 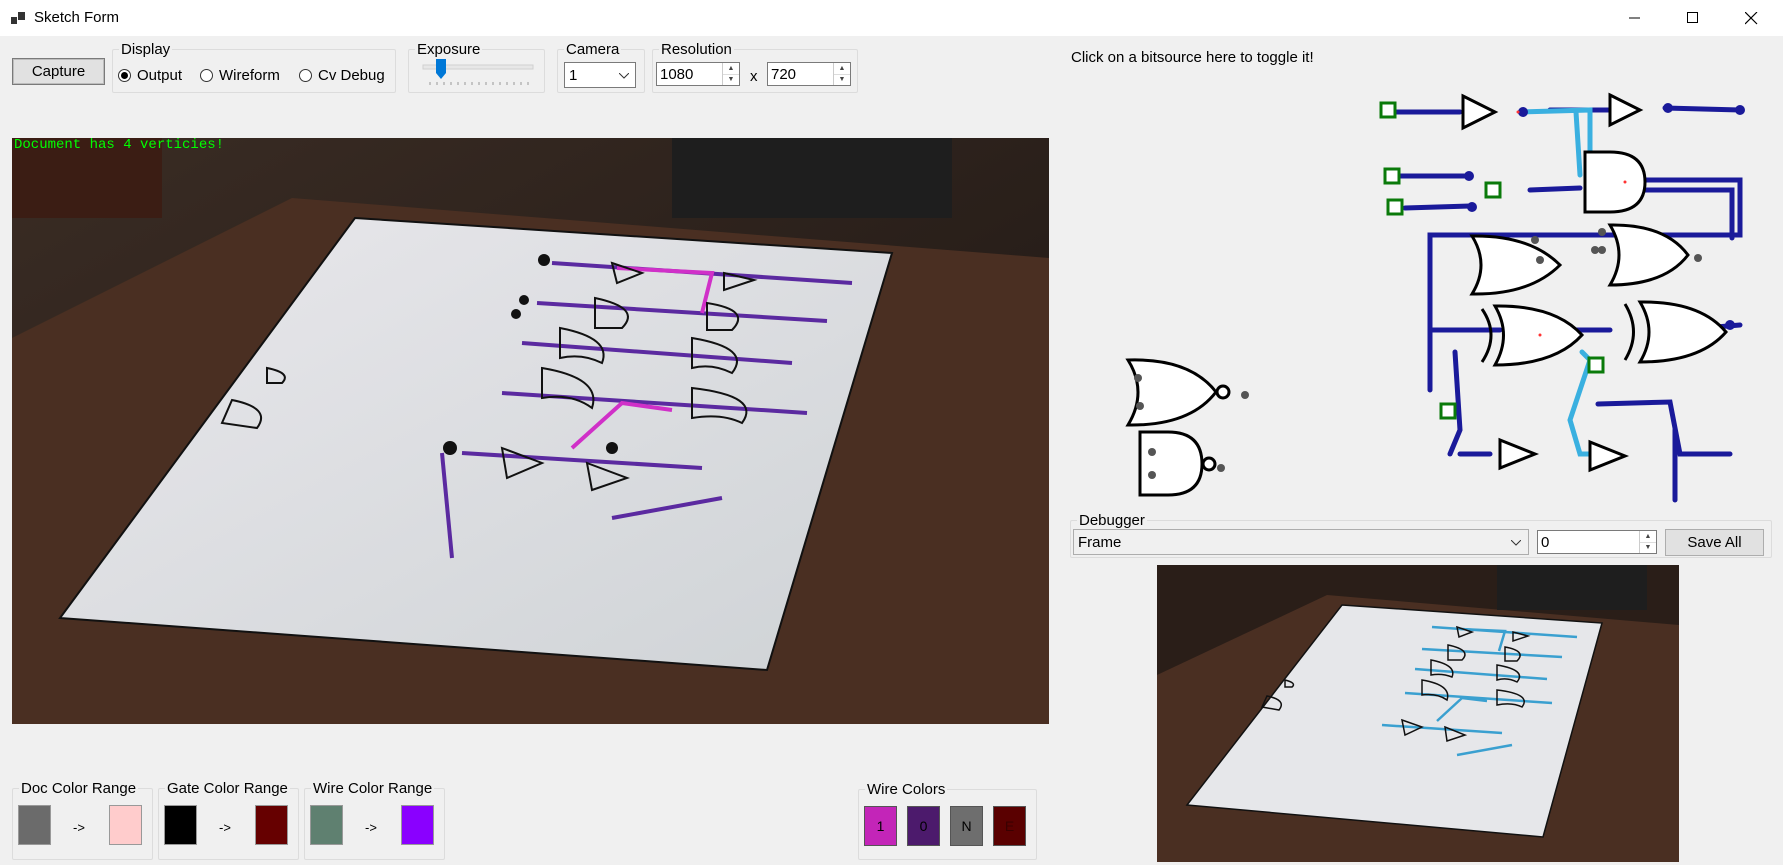 What do you see at coordinates (58, 71) in the screenshot?
I see `capture-button: Capture` at bounding box center [58, 71].